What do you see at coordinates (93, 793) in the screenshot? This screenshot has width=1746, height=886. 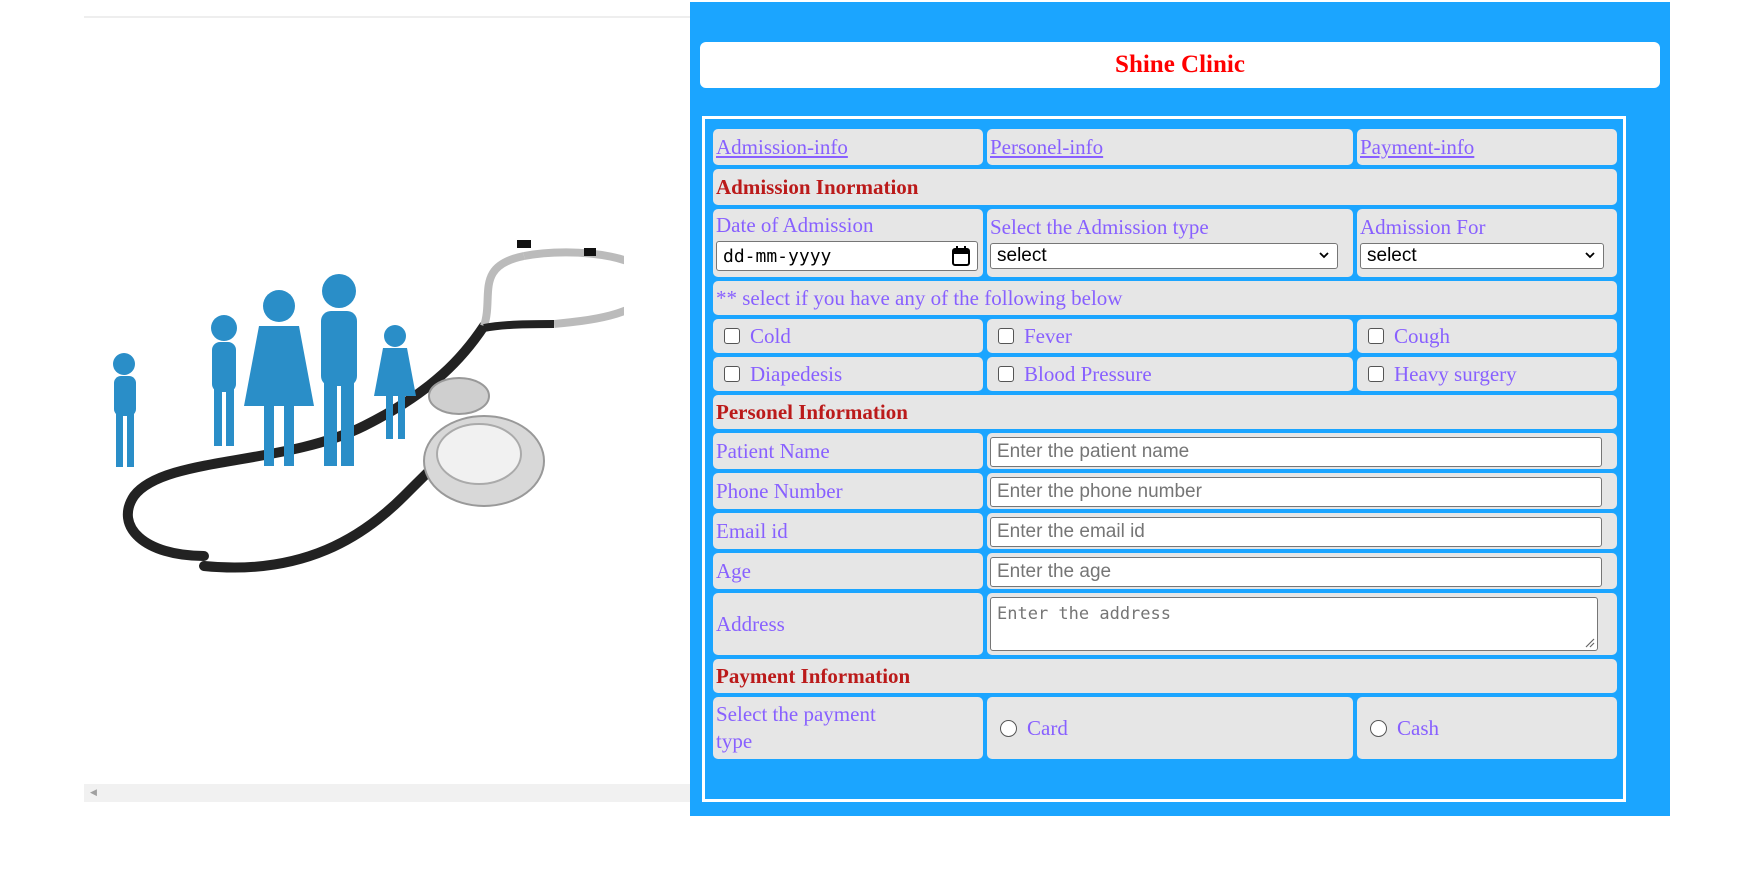 I see `scroll-left-icon: ◀` at bounding box center [93, 793].